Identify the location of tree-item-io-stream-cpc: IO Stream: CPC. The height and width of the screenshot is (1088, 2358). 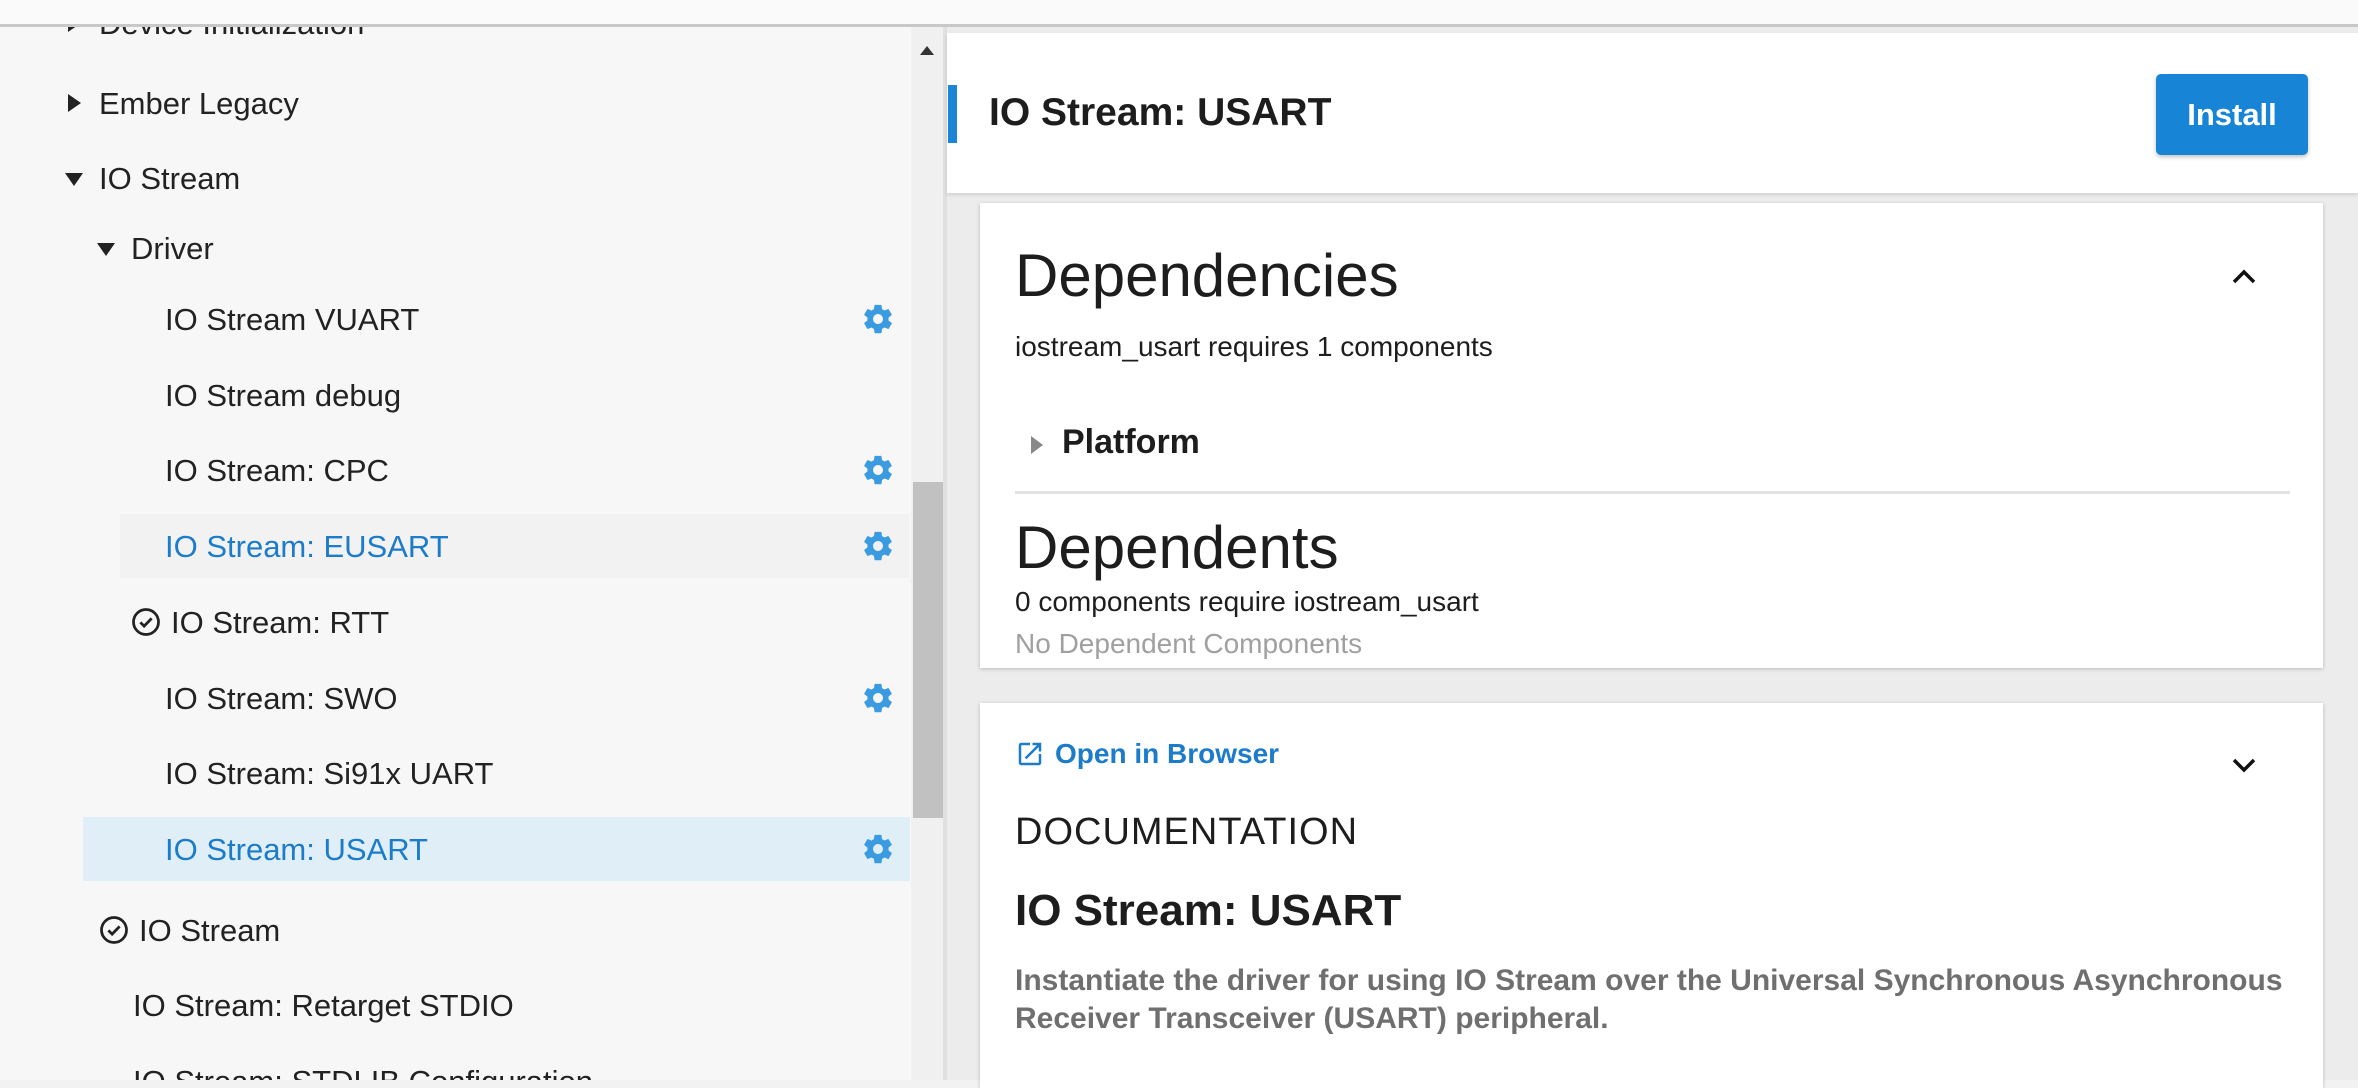
(455, 470).